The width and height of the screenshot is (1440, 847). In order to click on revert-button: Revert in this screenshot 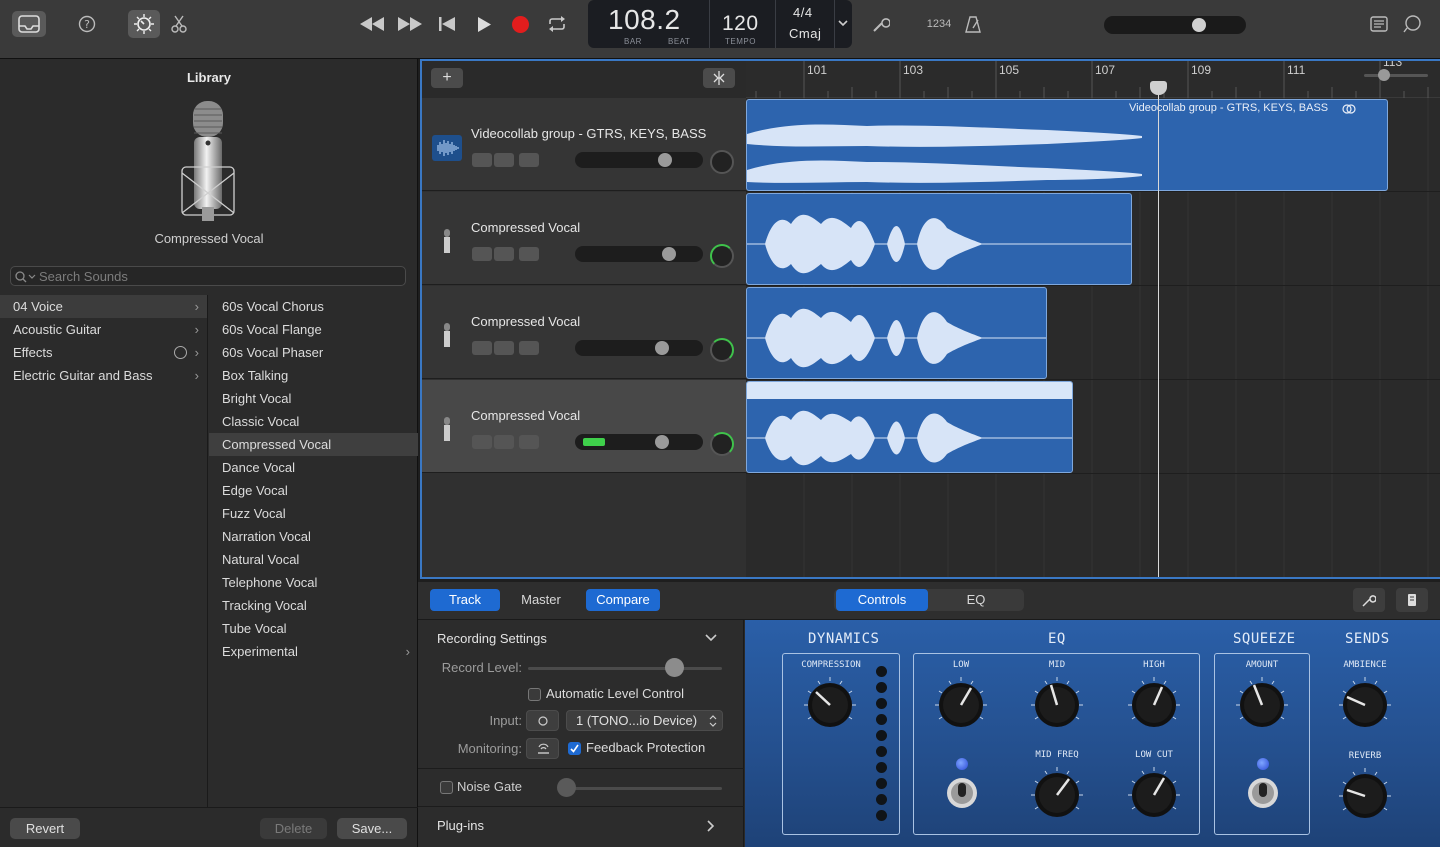, I will do `click(45, 828)`.